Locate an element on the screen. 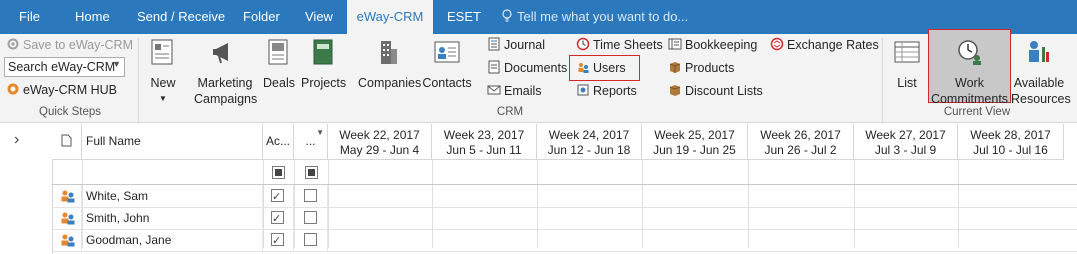 This screenshot has width=1077, height=254. megaphone-icon is located at coordinates (220, 53).